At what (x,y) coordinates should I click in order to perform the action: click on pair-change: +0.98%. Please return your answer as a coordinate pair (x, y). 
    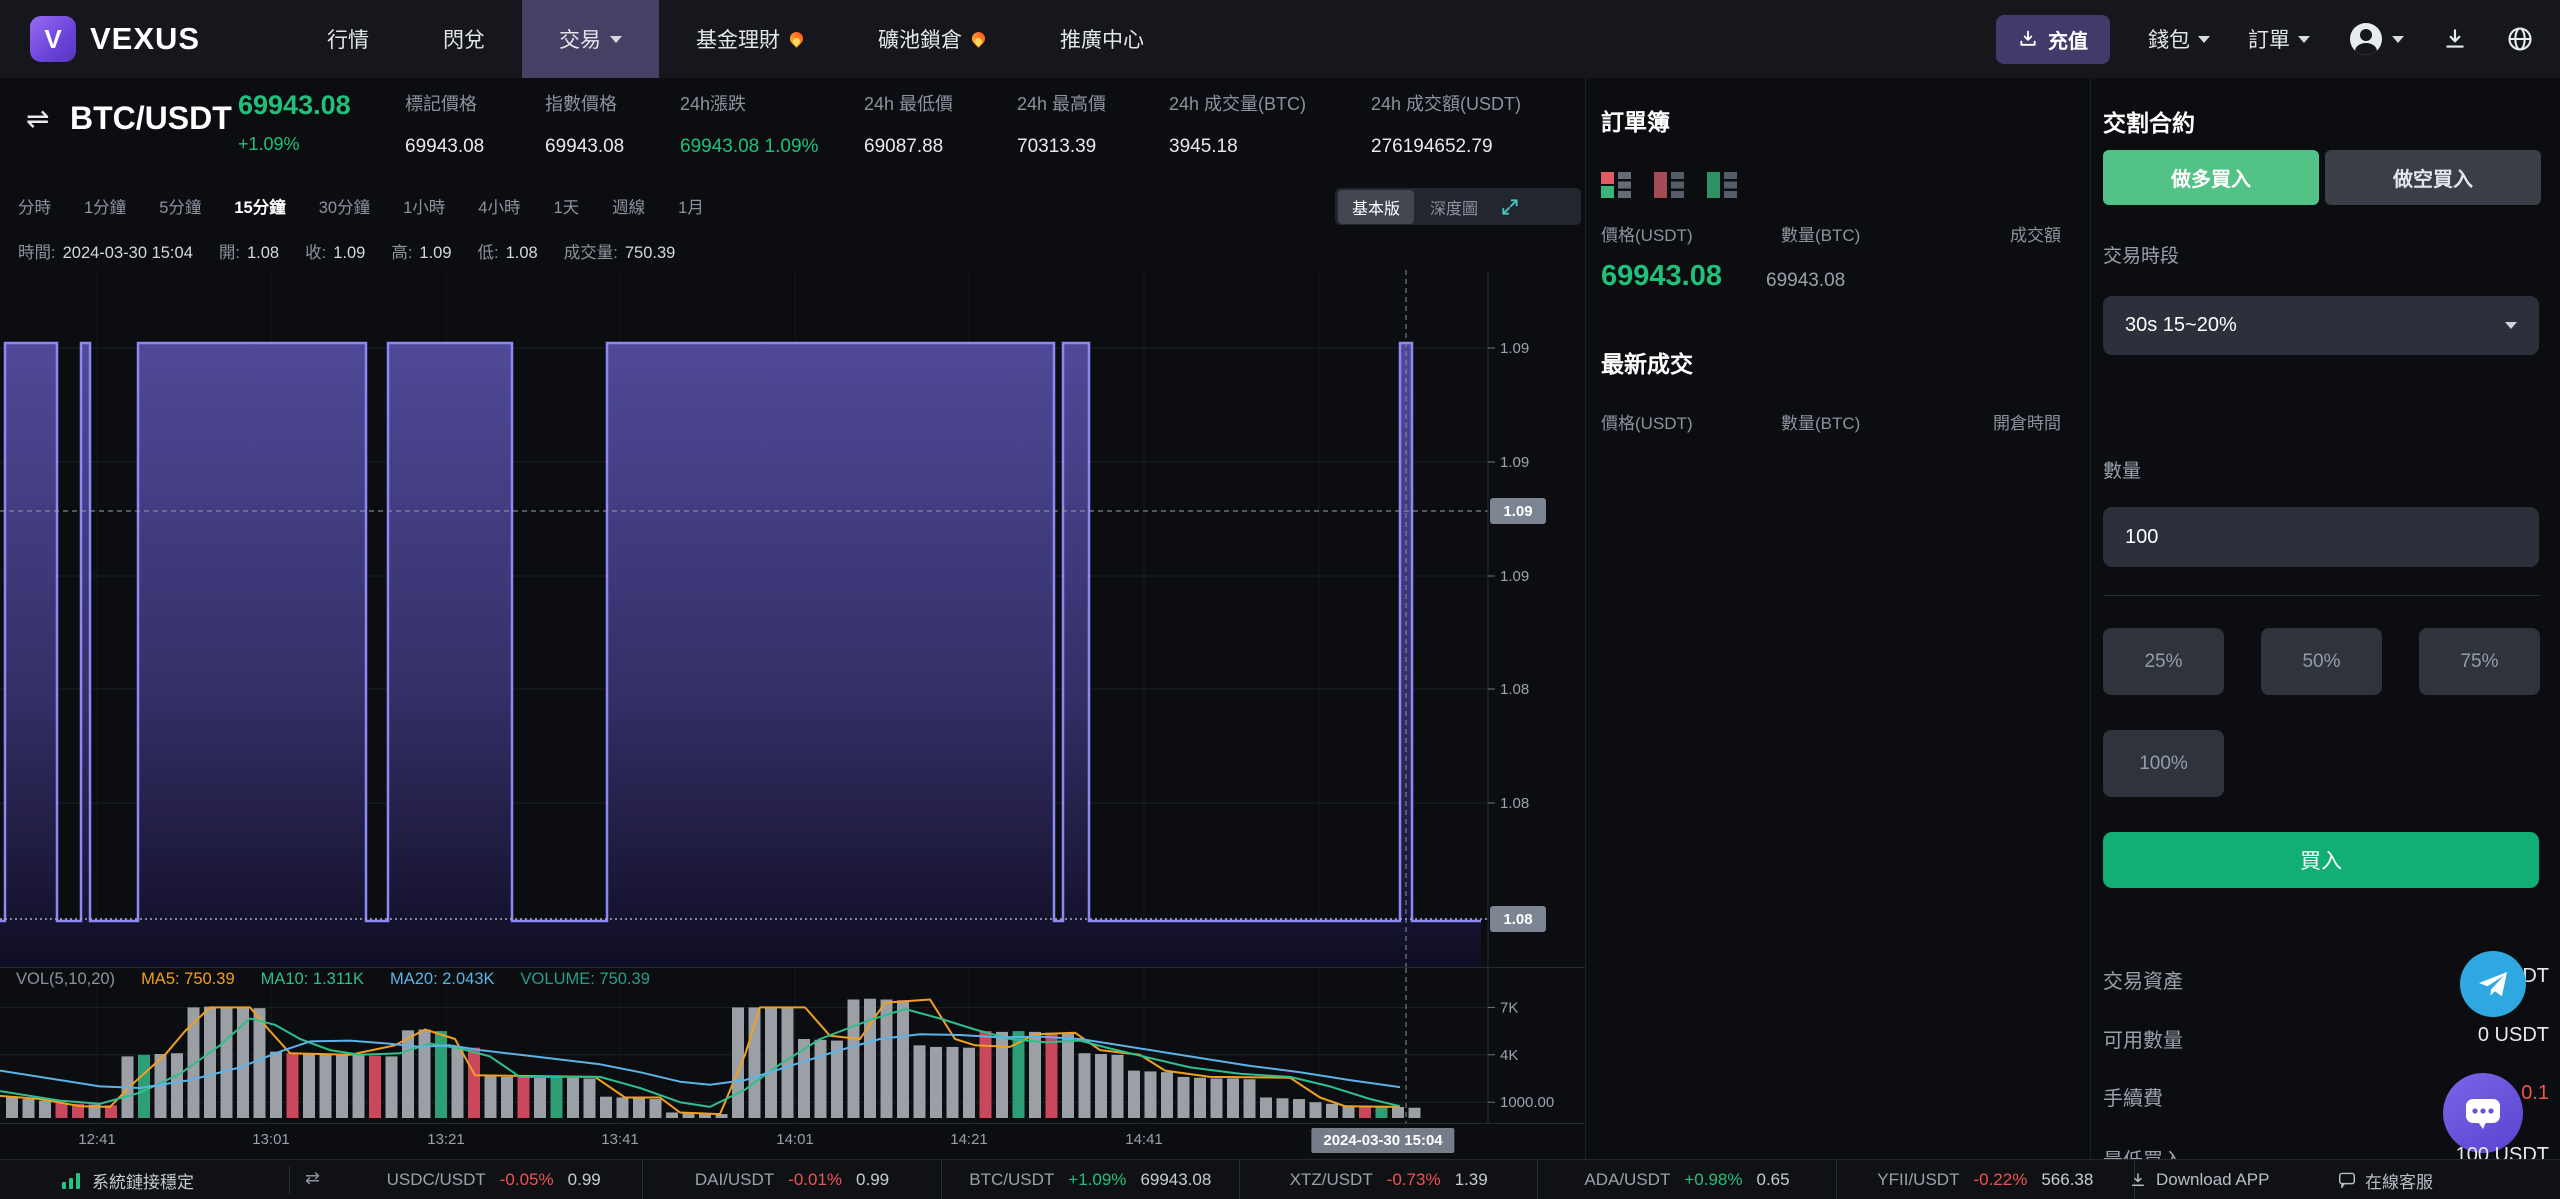
    Looking at the image, I should click on (1713, 1179).